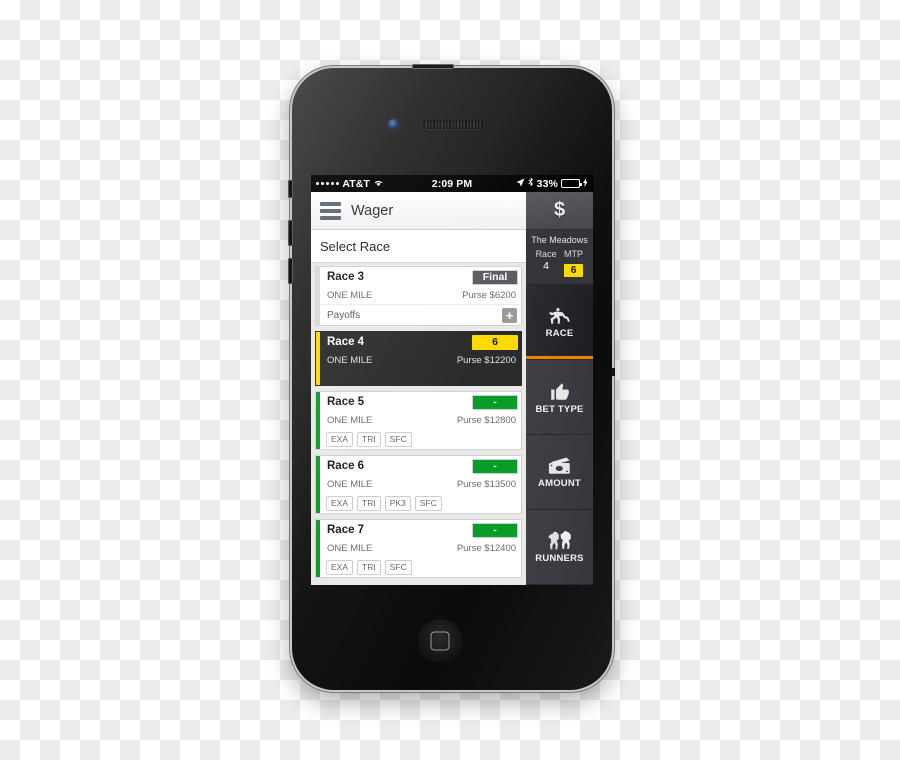  What do you see at coordinates (418, 548) in the screenshot?
I see `race-card: Race 7 - ONE MILE Purse $12400 EXA TRI SFC` at bounding box center [418, 548].